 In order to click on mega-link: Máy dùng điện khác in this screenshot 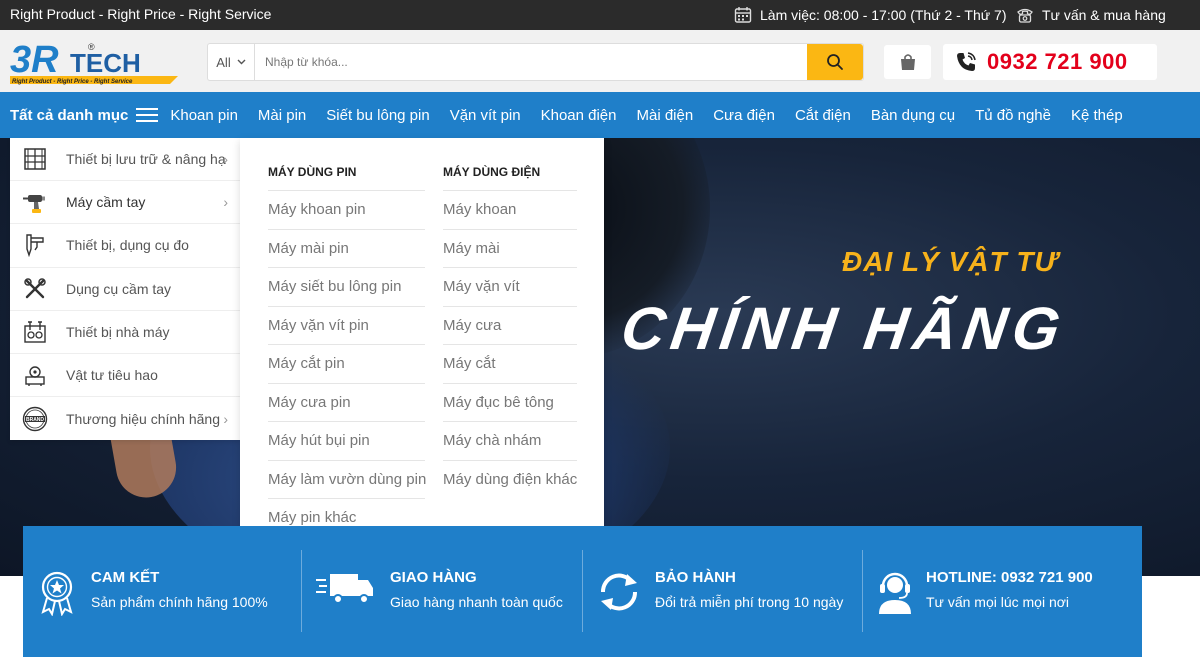, I will do `click(510, 480)`.